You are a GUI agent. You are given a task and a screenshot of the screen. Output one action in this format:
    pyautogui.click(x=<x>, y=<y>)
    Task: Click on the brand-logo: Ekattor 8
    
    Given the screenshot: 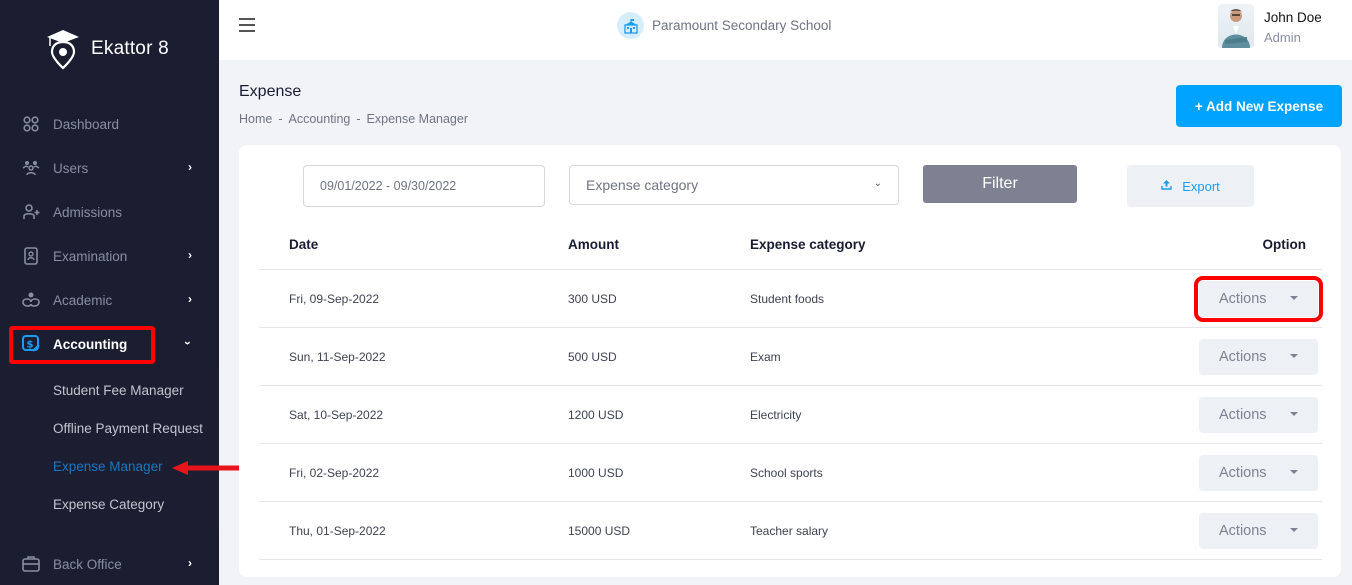 What is the action you would take?
    pyautogui.click(x=106, y=49)
    